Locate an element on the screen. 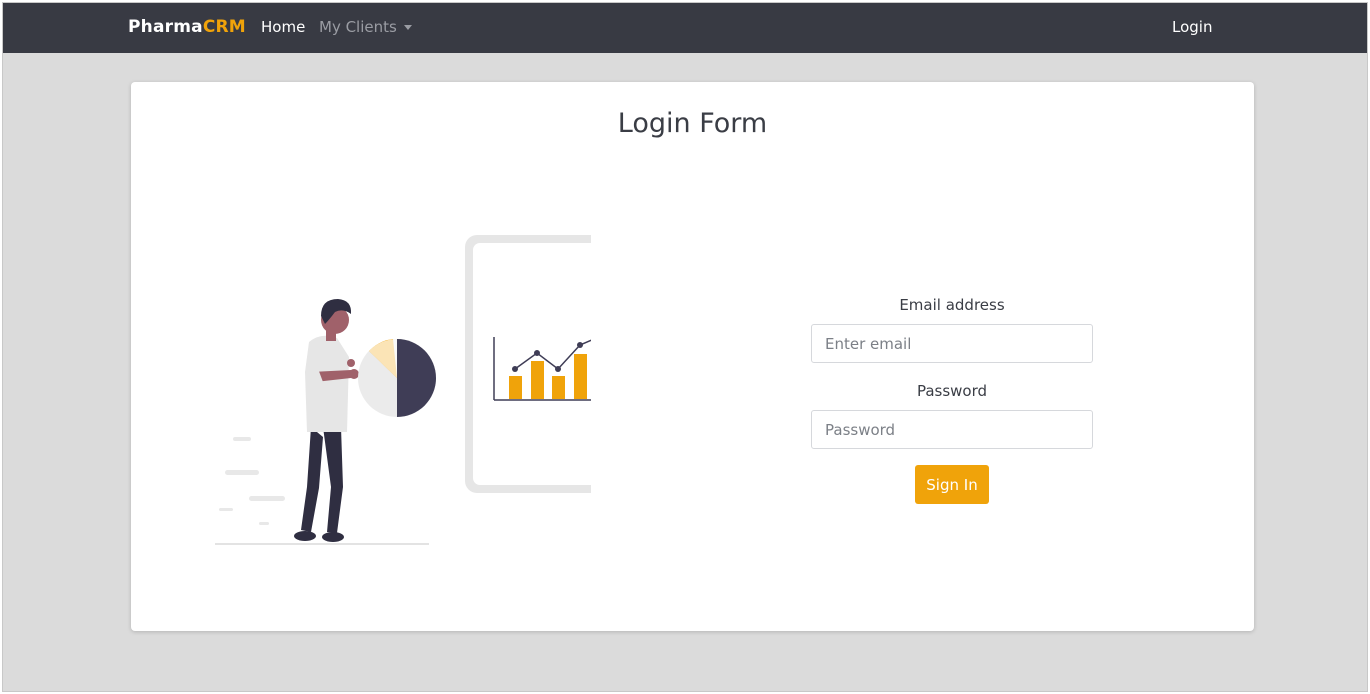 This screenshot has height=694, width=1370. brand-logo: PharmaCRM is located at coordinates (187, 27).